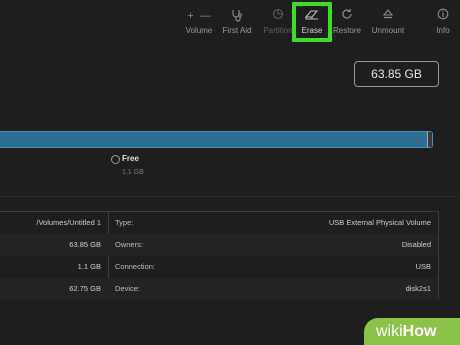  Describe the element at coordinates (128, 288) in the screenshot. I see `device-key: Device:` at that location.